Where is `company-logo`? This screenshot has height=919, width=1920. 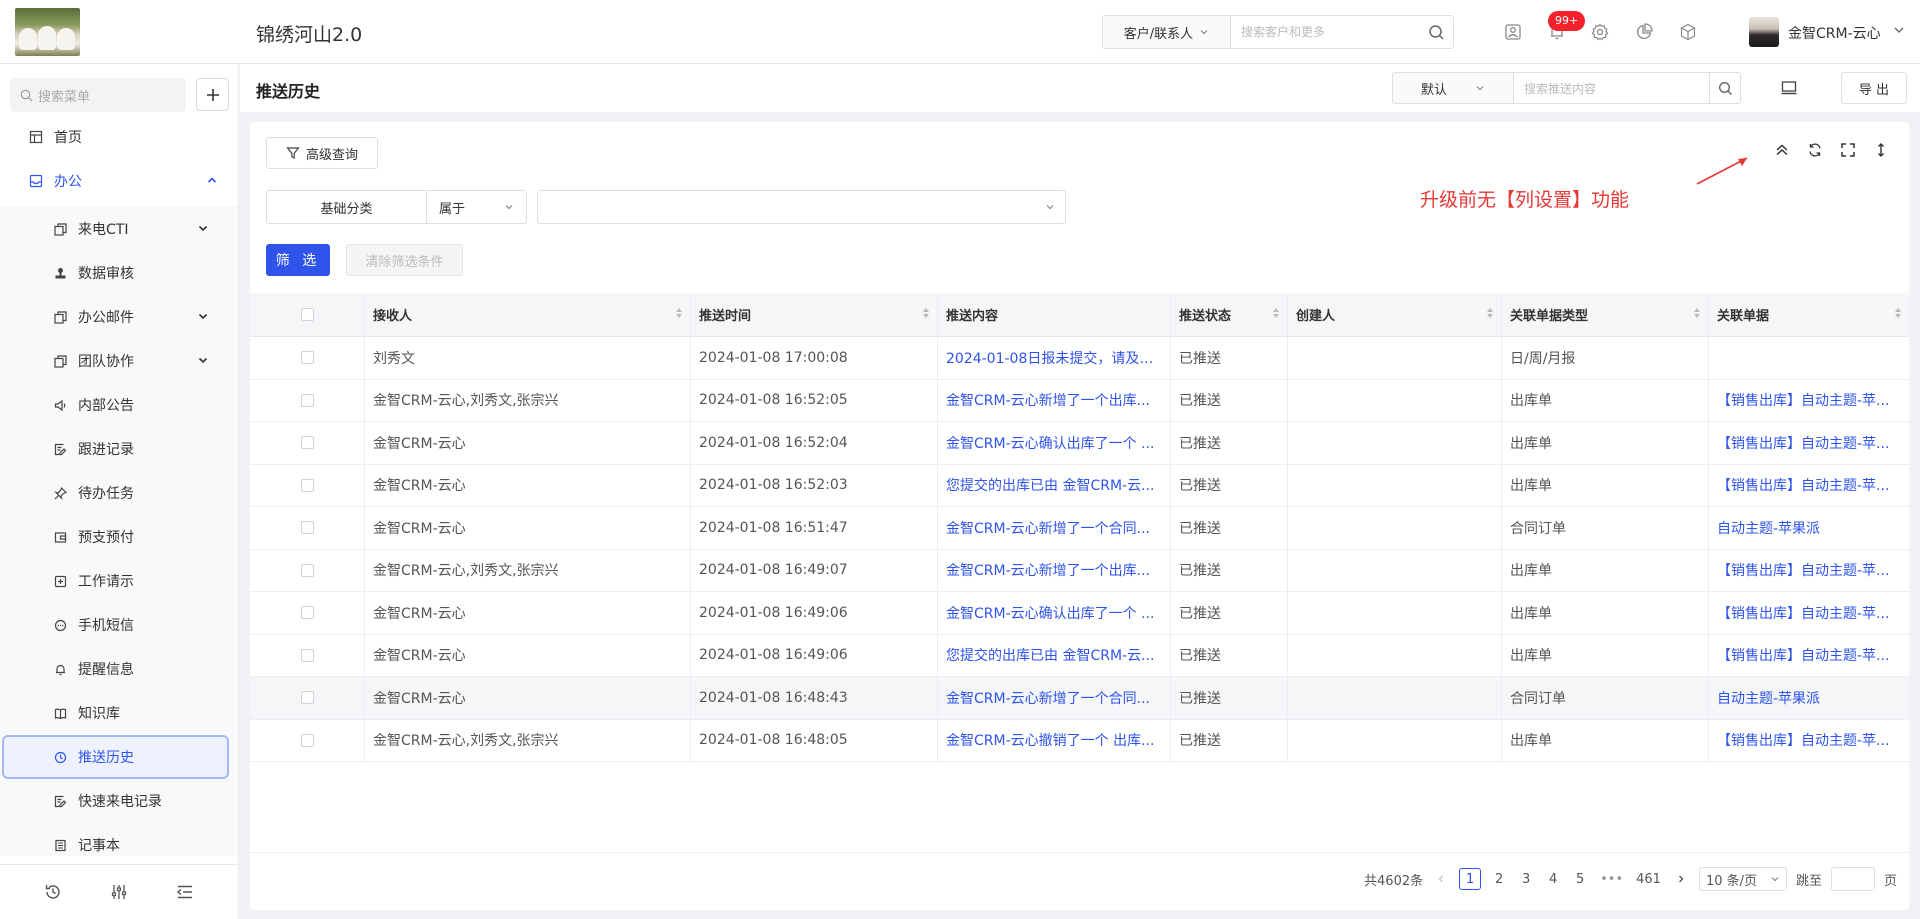 company-logo is located at coordinates (47, 32).